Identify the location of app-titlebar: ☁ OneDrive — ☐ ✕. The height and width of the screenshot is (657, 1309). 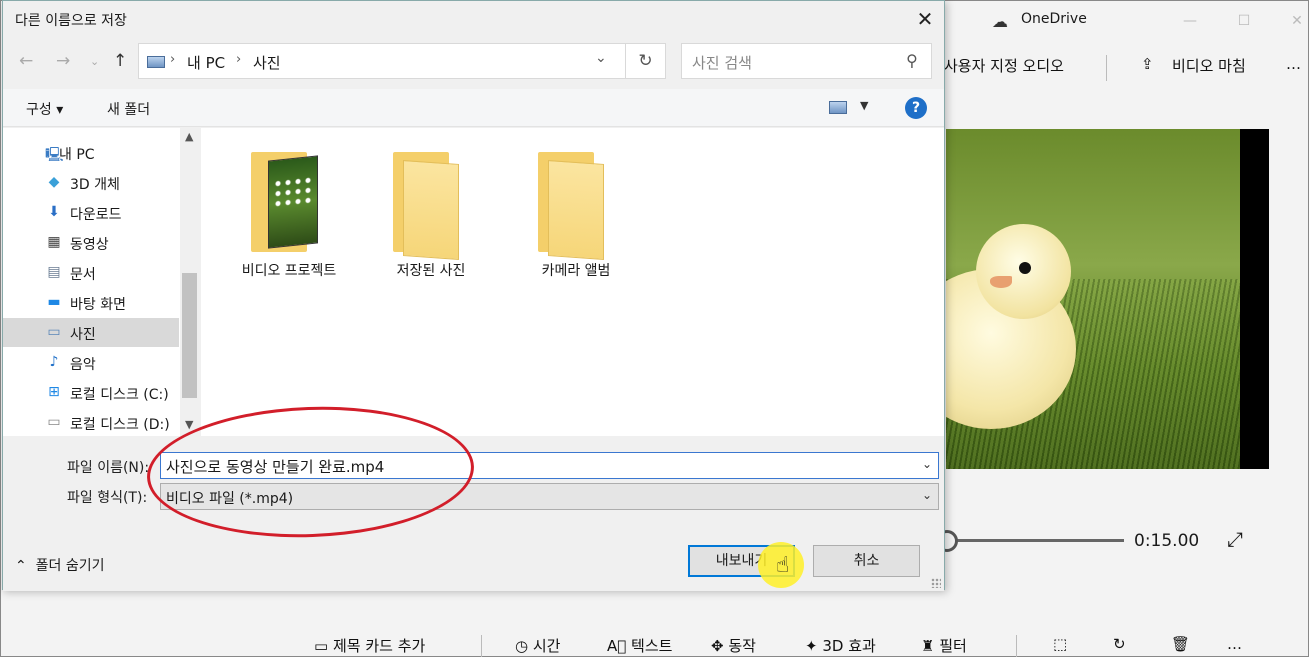
(1127, 21).